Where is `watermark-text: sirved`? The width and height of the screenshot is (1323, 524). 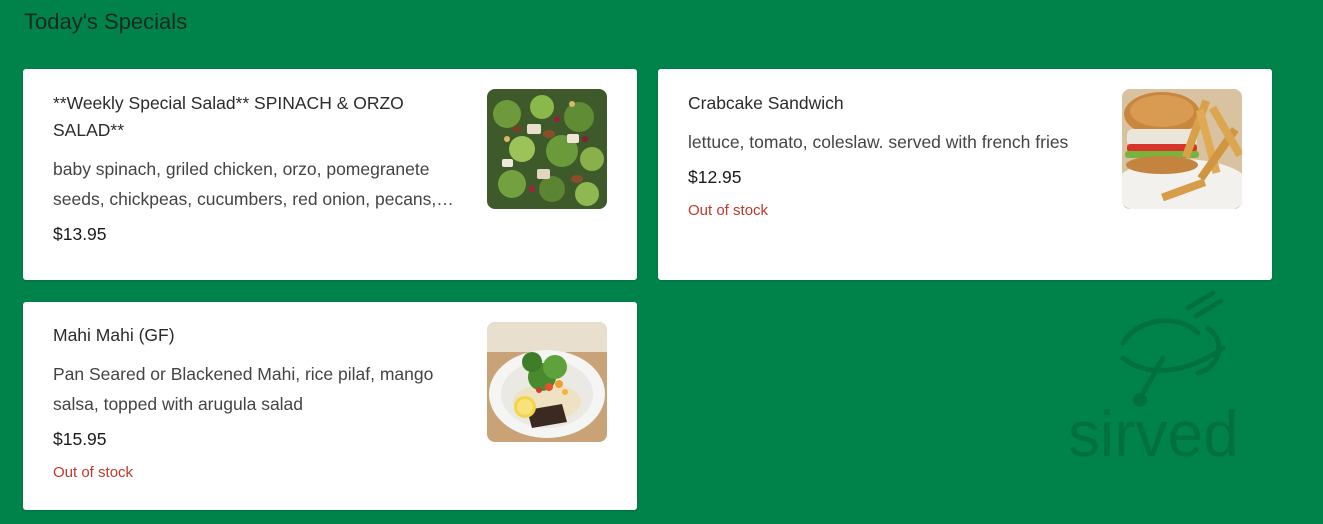
watermark-text: sirved is located at coordinates (1153, 433).